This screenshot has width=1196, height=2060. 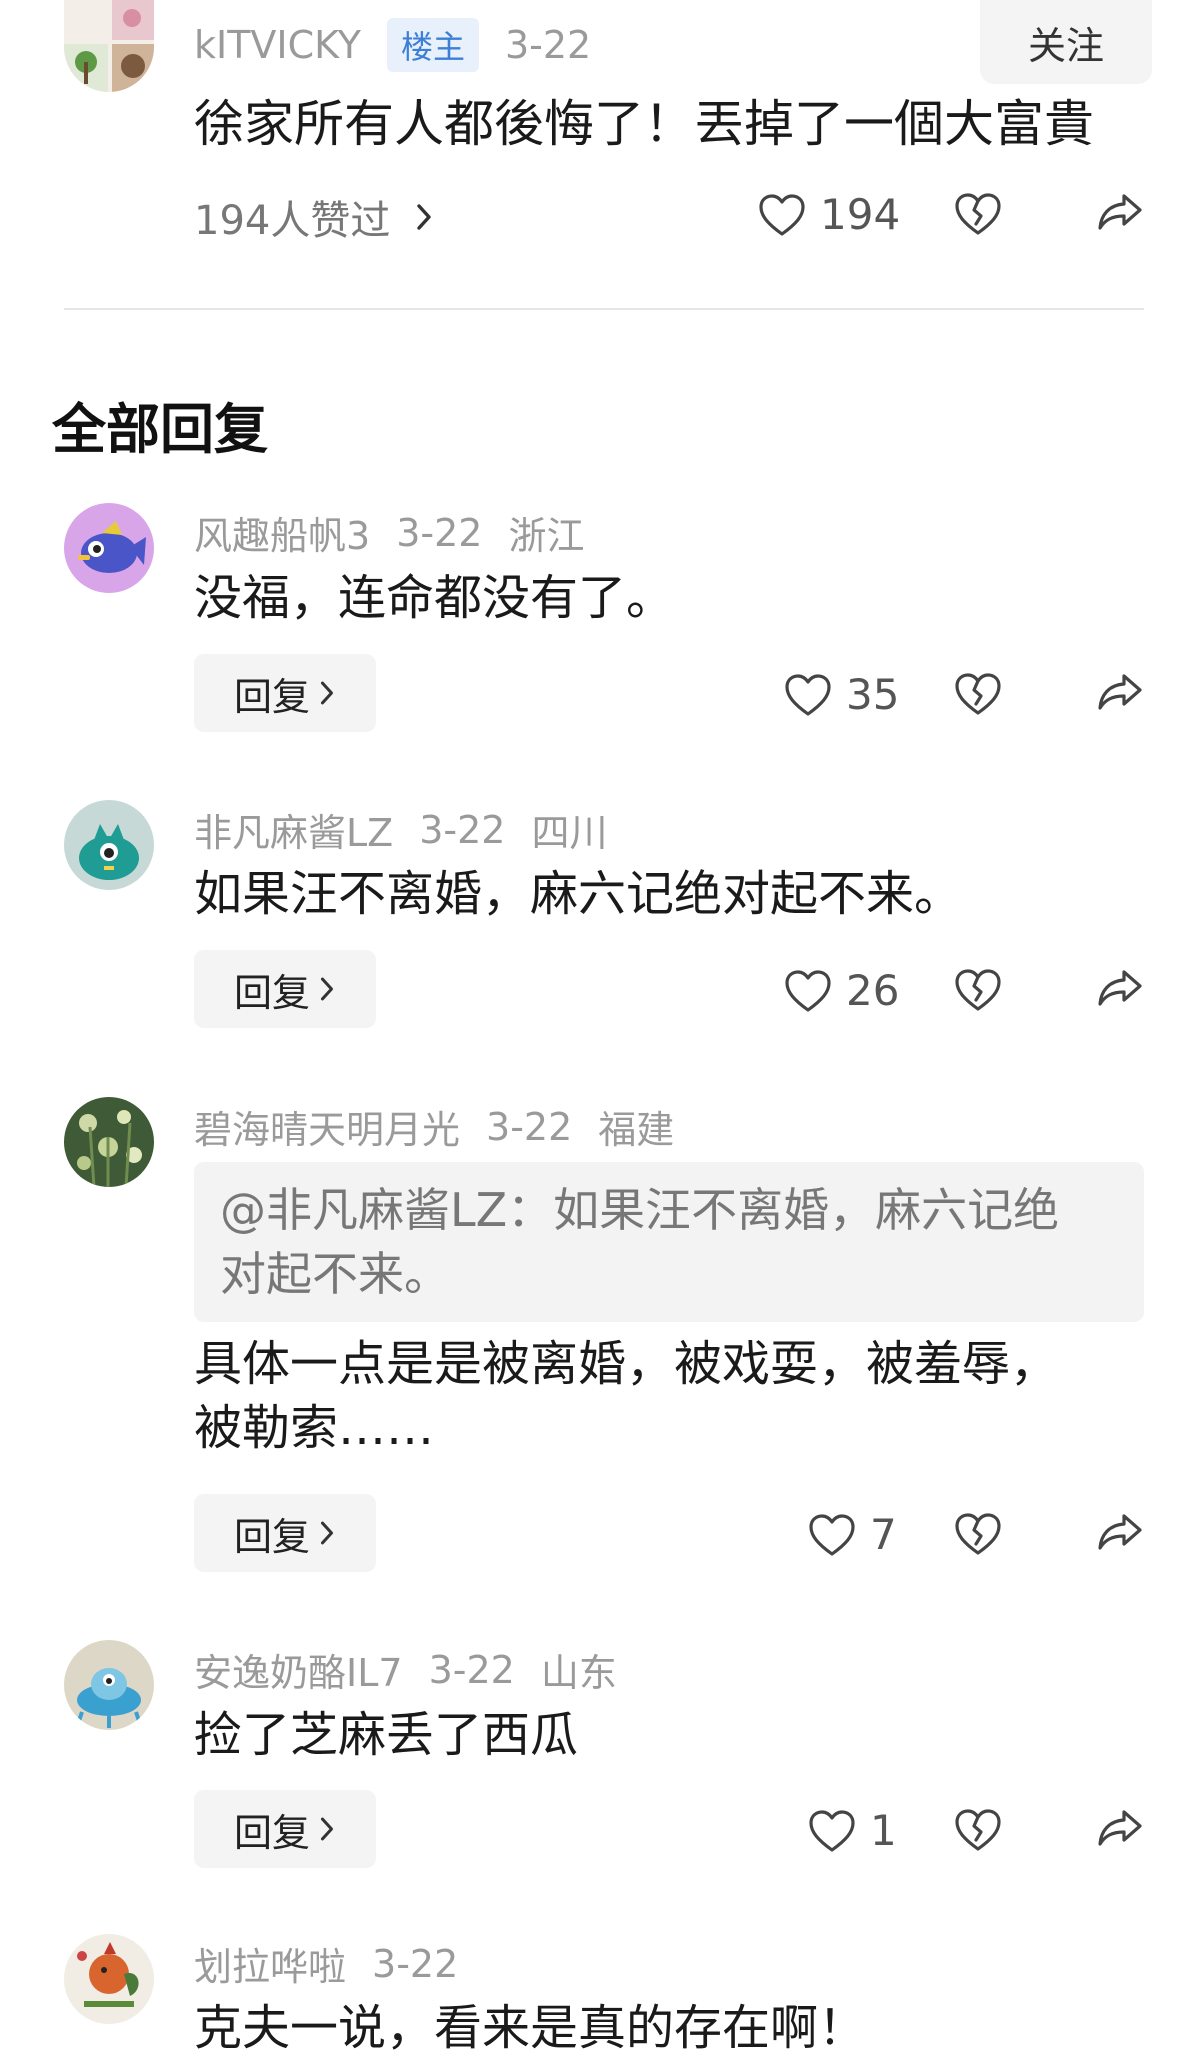 I want to click on divider, so click(x=604, y=309).